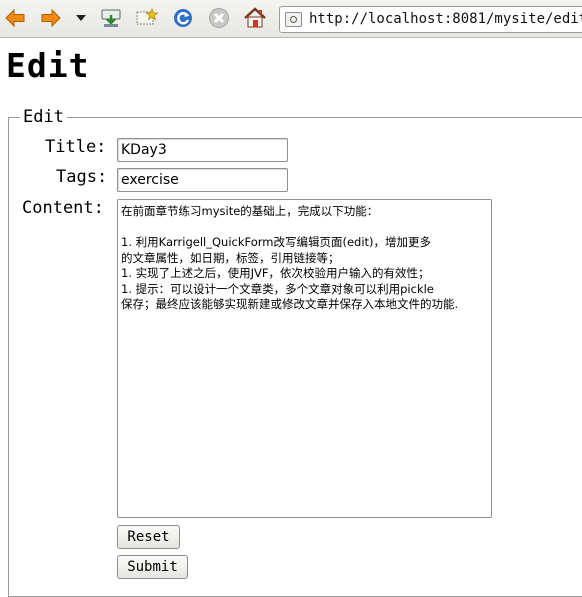 The height and width of the screenshot is (597, 582). What do you see at coordinates (219, 18) in the screenshot?
I see `stop-icon` at bounding box center [219, 18].